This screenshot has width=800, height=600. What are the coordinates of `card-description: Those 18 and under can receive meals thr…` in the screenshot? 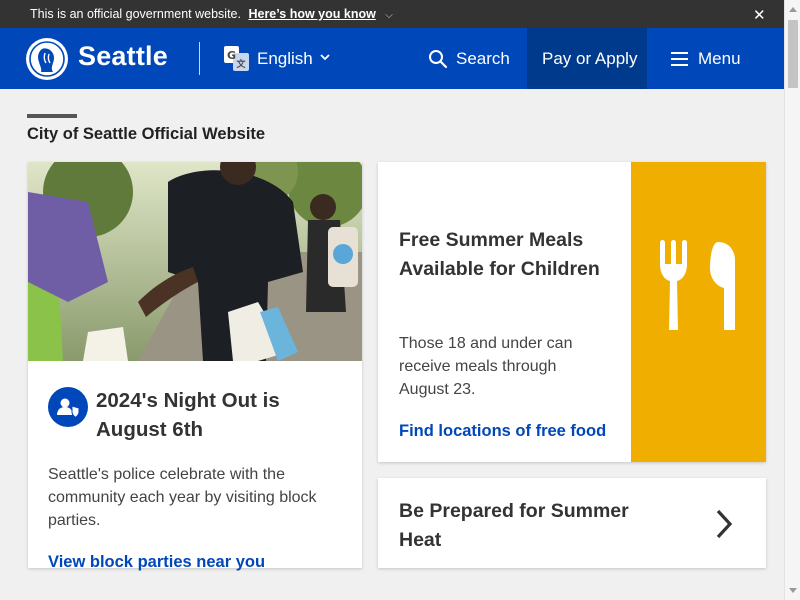 It's located at (486, 366).